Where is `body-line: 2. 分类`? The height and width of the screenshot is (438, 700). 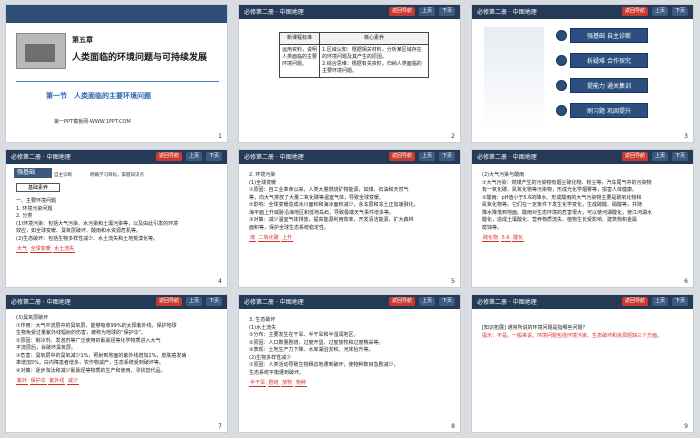 body-line: 2. 分类 is located at coordinates (24, 216).